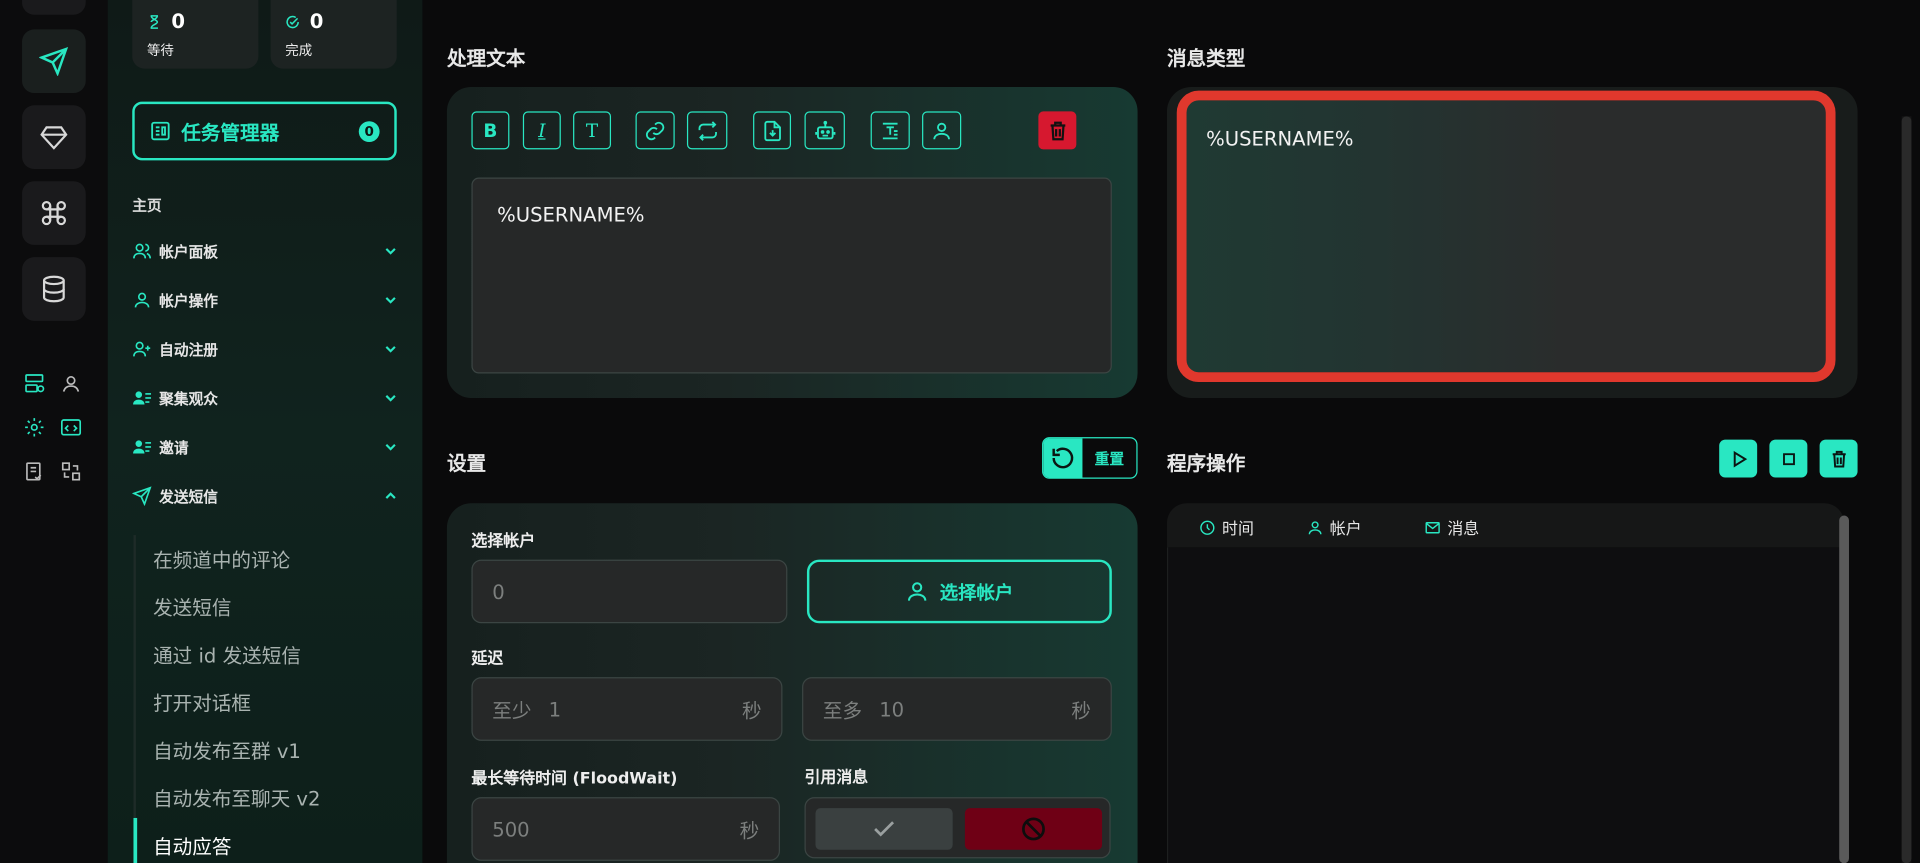 The width and height of the screenshot is (1920, 863). What do you see at coordinates (54, 289) in the screenshot?
I see `database-icon` at bounding box center [54, 289].